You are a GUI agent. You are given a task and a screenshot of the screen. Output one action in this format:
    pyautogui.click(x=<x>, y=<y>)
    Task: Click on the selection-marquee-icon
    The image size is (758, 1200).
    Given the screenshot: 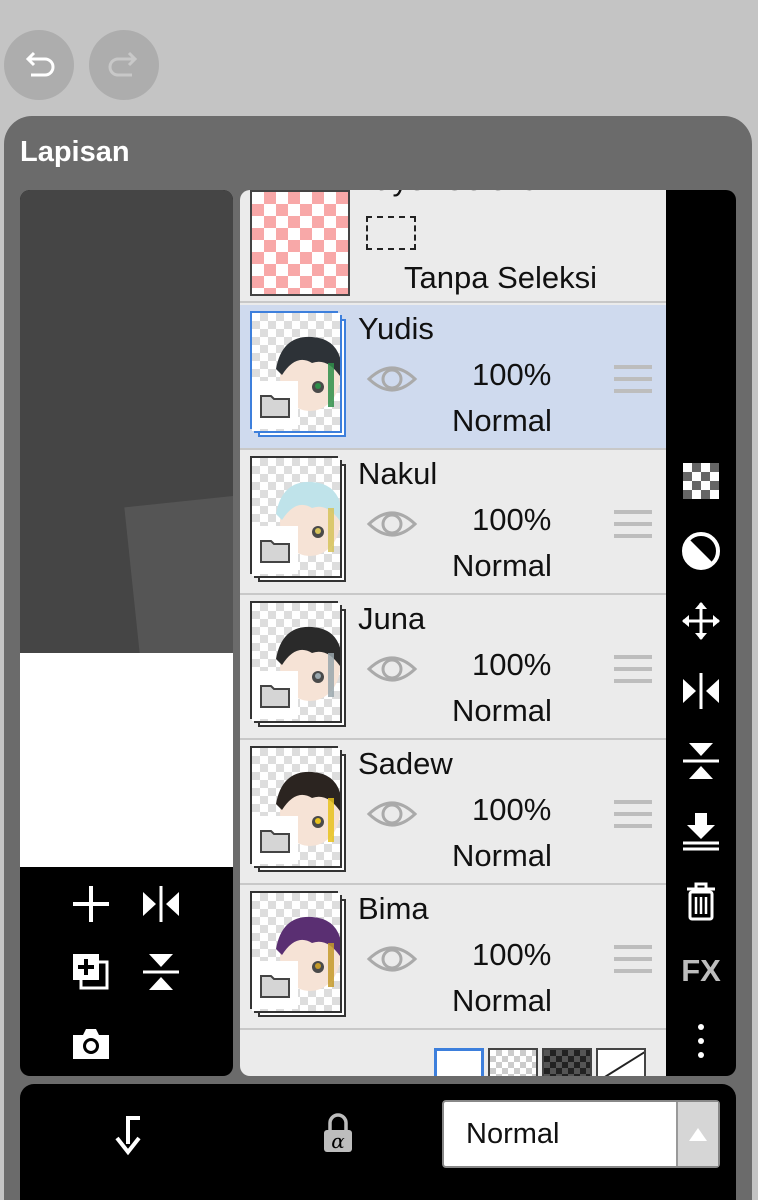 What is the action you would take?
    pyautogui.click(x=391, y=233)
    